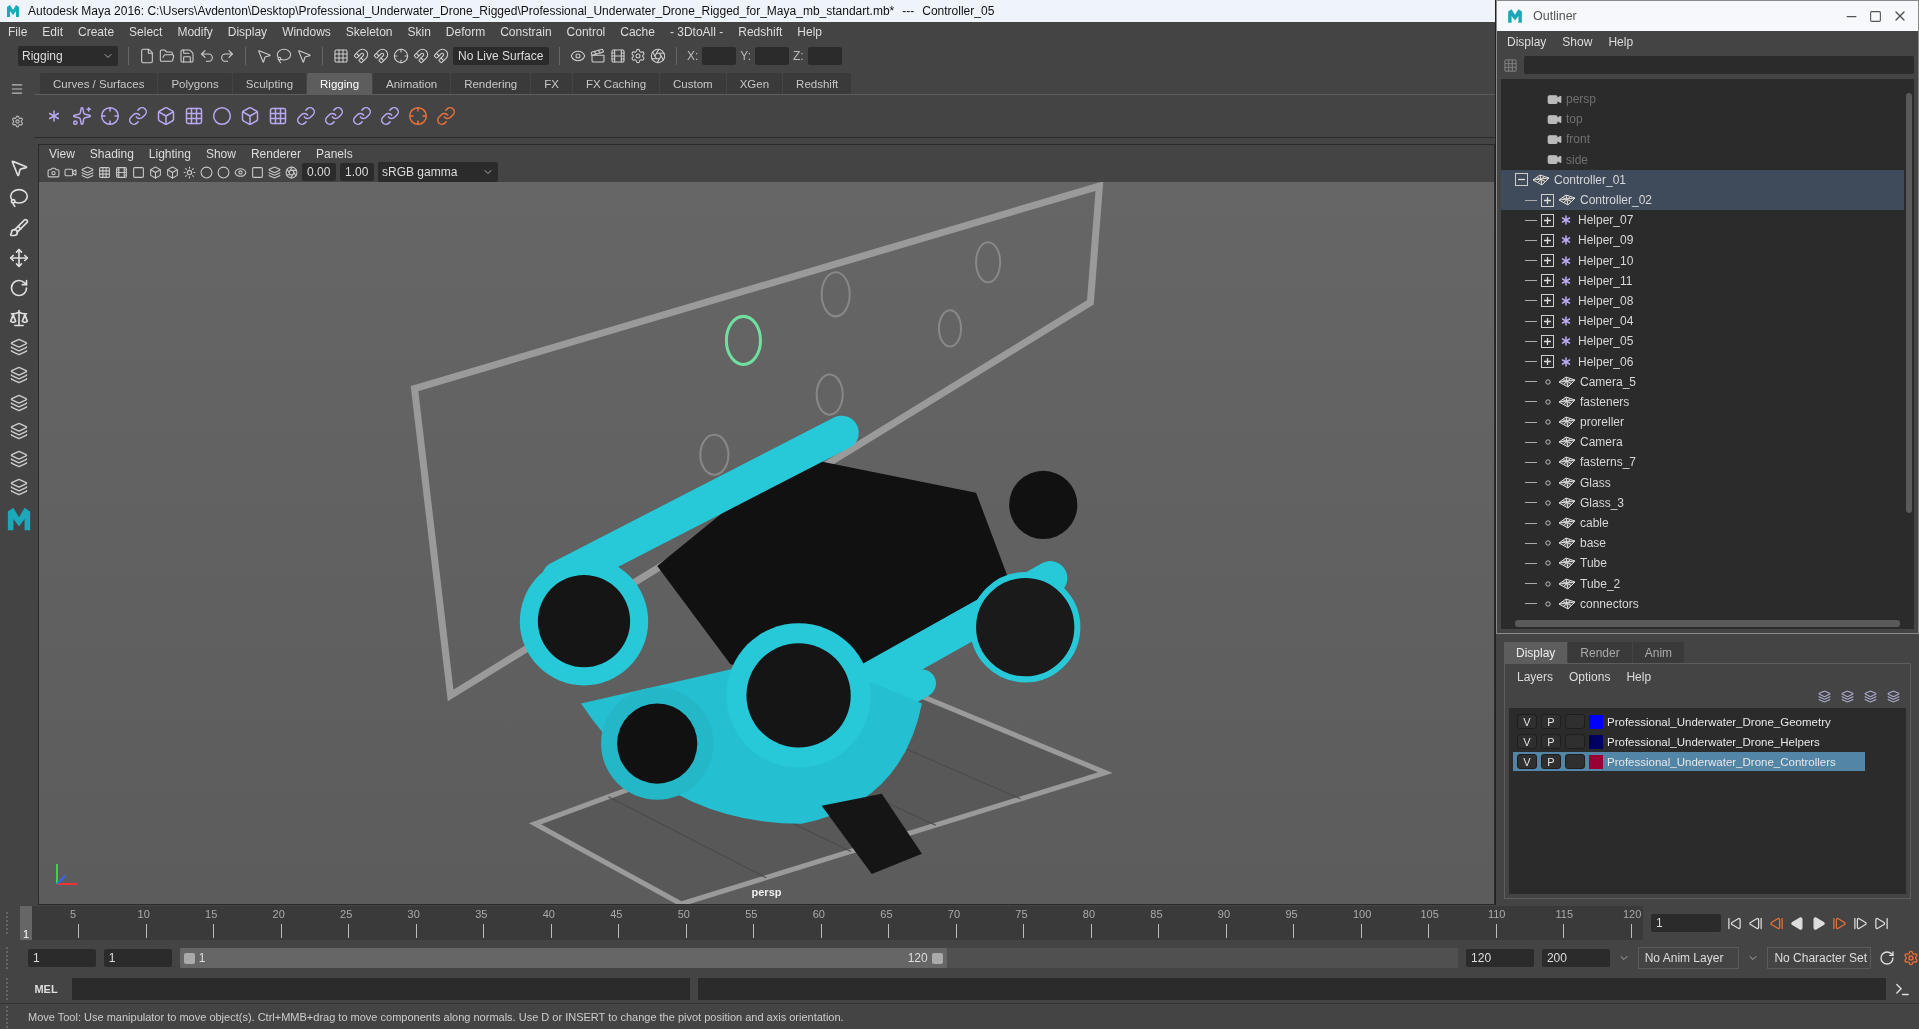  What do you see at coordinates (1702, 482) in the screenshot?
I see `outliner-item: Glass` at bounding box center [1702, 482].